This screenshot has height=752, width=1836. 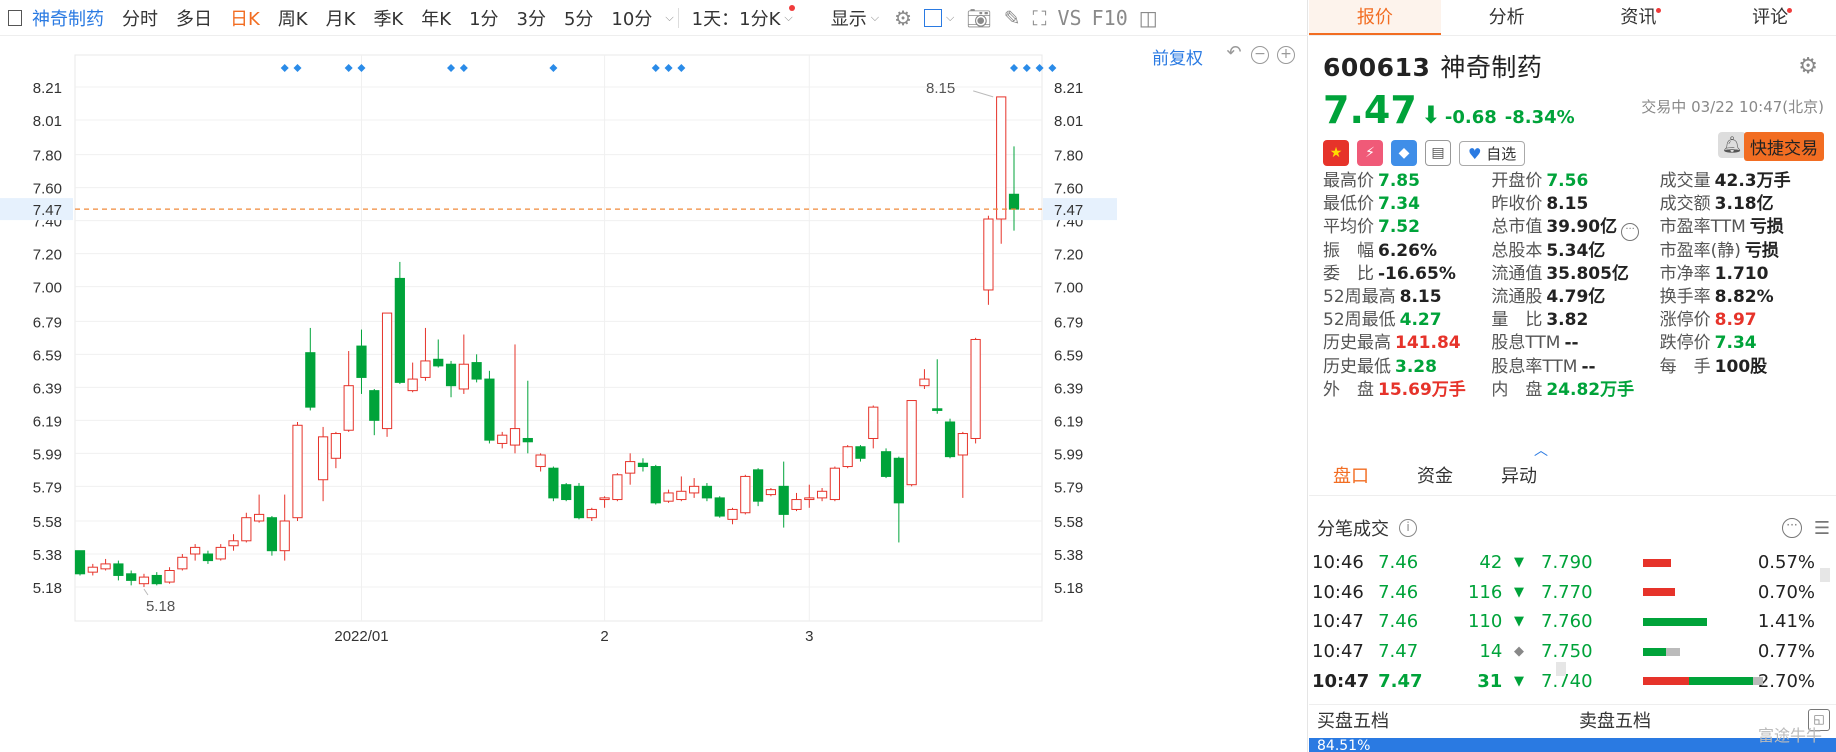 What do you see at coordinates (745, 18) in the screenshot?
I see `interval-select: 1天：1分K ⌵` at bounding box center [745, 18].